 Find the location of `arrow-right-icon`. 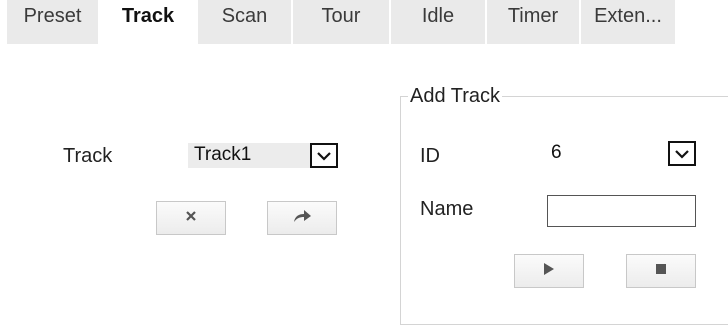

arrow-right-icon is located at coordinates (302, 218).